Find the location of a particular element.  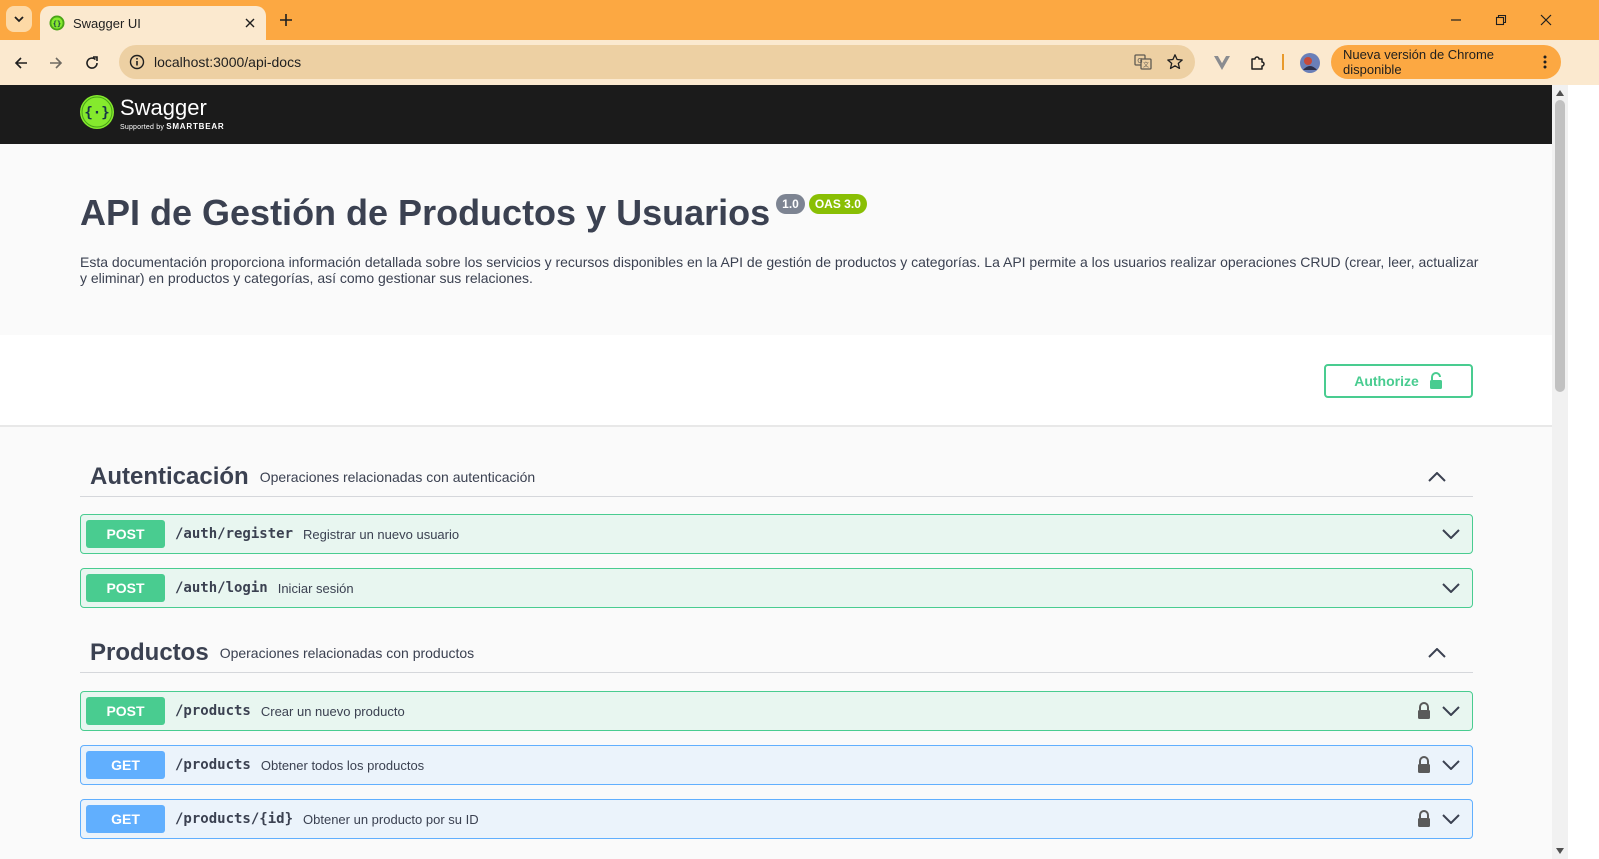

tag-description: Operaciones relacionadas con productos is located at coordinates (347, 652).